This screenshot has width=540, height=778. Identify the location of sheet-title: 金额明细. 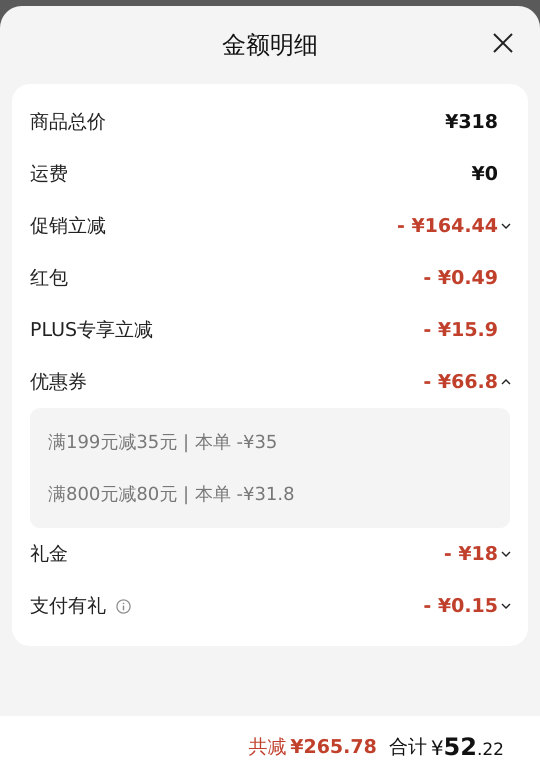
(270, 45).